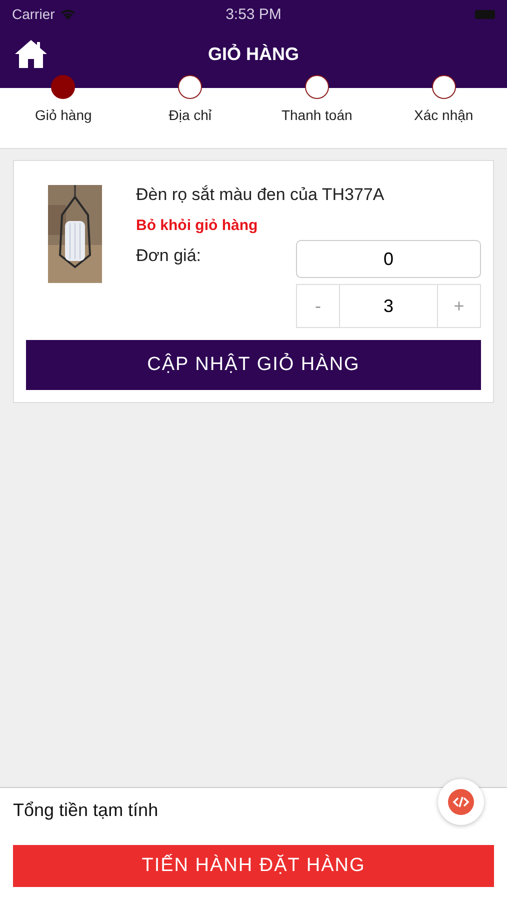 The image size is (507, 900). Describe the element at coordinates (169, 256) in the screenshot. I see `price-label: Đơn giá:` at that location.